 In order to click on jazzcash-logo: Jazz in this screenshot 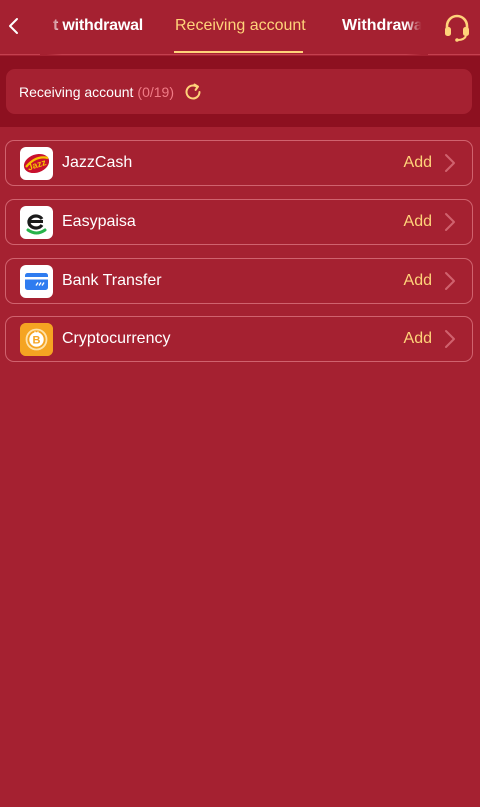, I will do `click(36, 163)`.